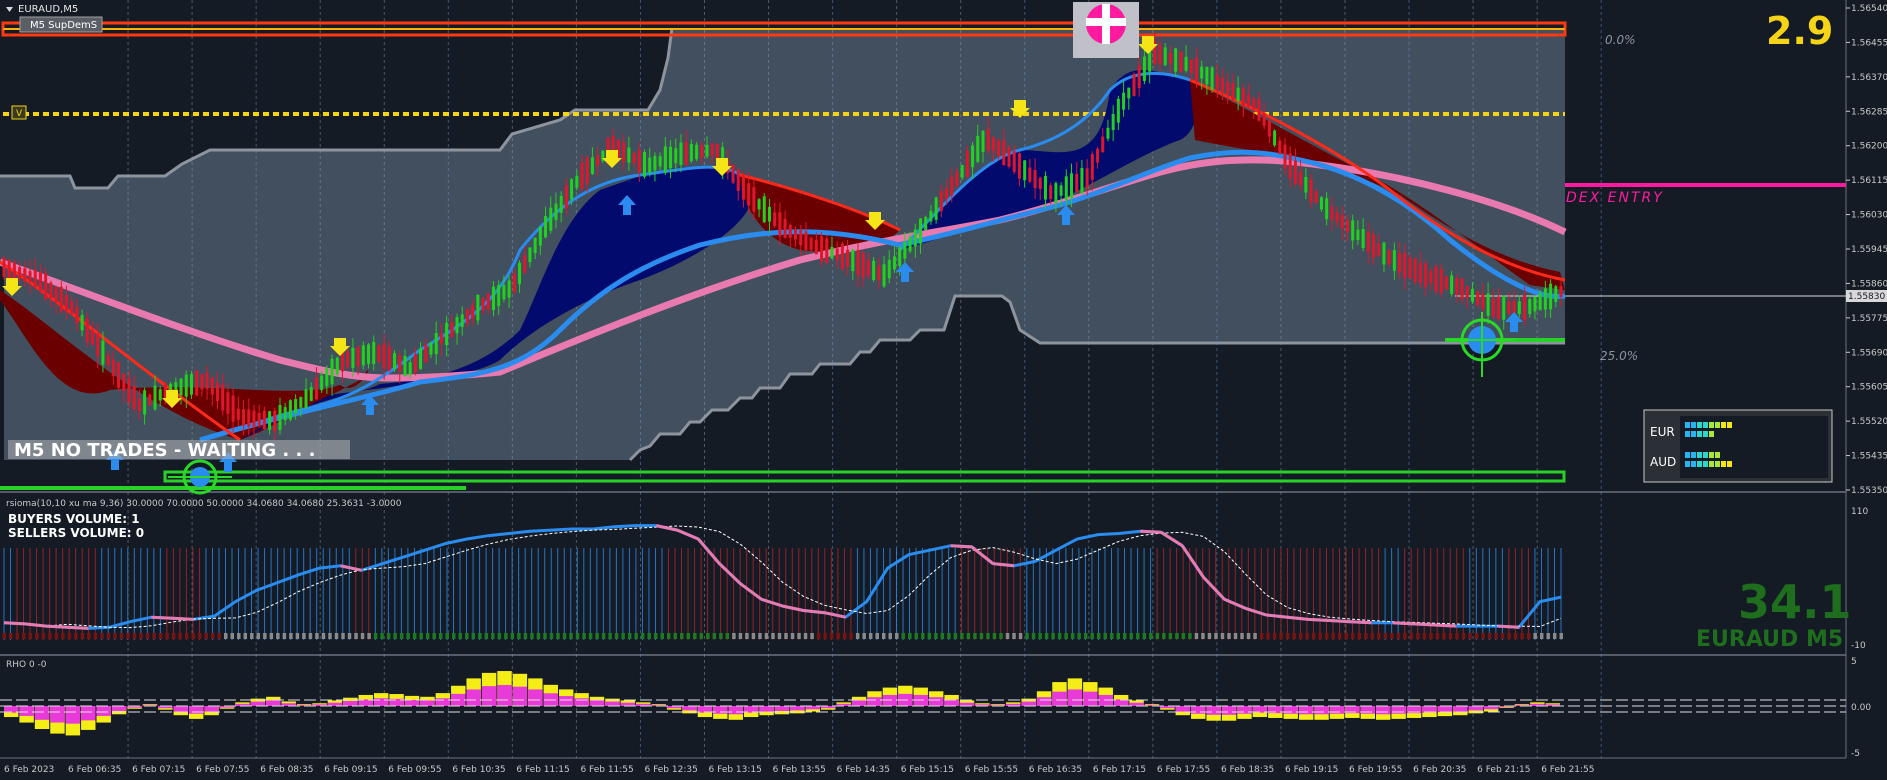 The image size is (1887, 780). Describe the element at coordinates (1869, 491) in the screenshot. I see `price-tick-label: 1.55350` at that location.